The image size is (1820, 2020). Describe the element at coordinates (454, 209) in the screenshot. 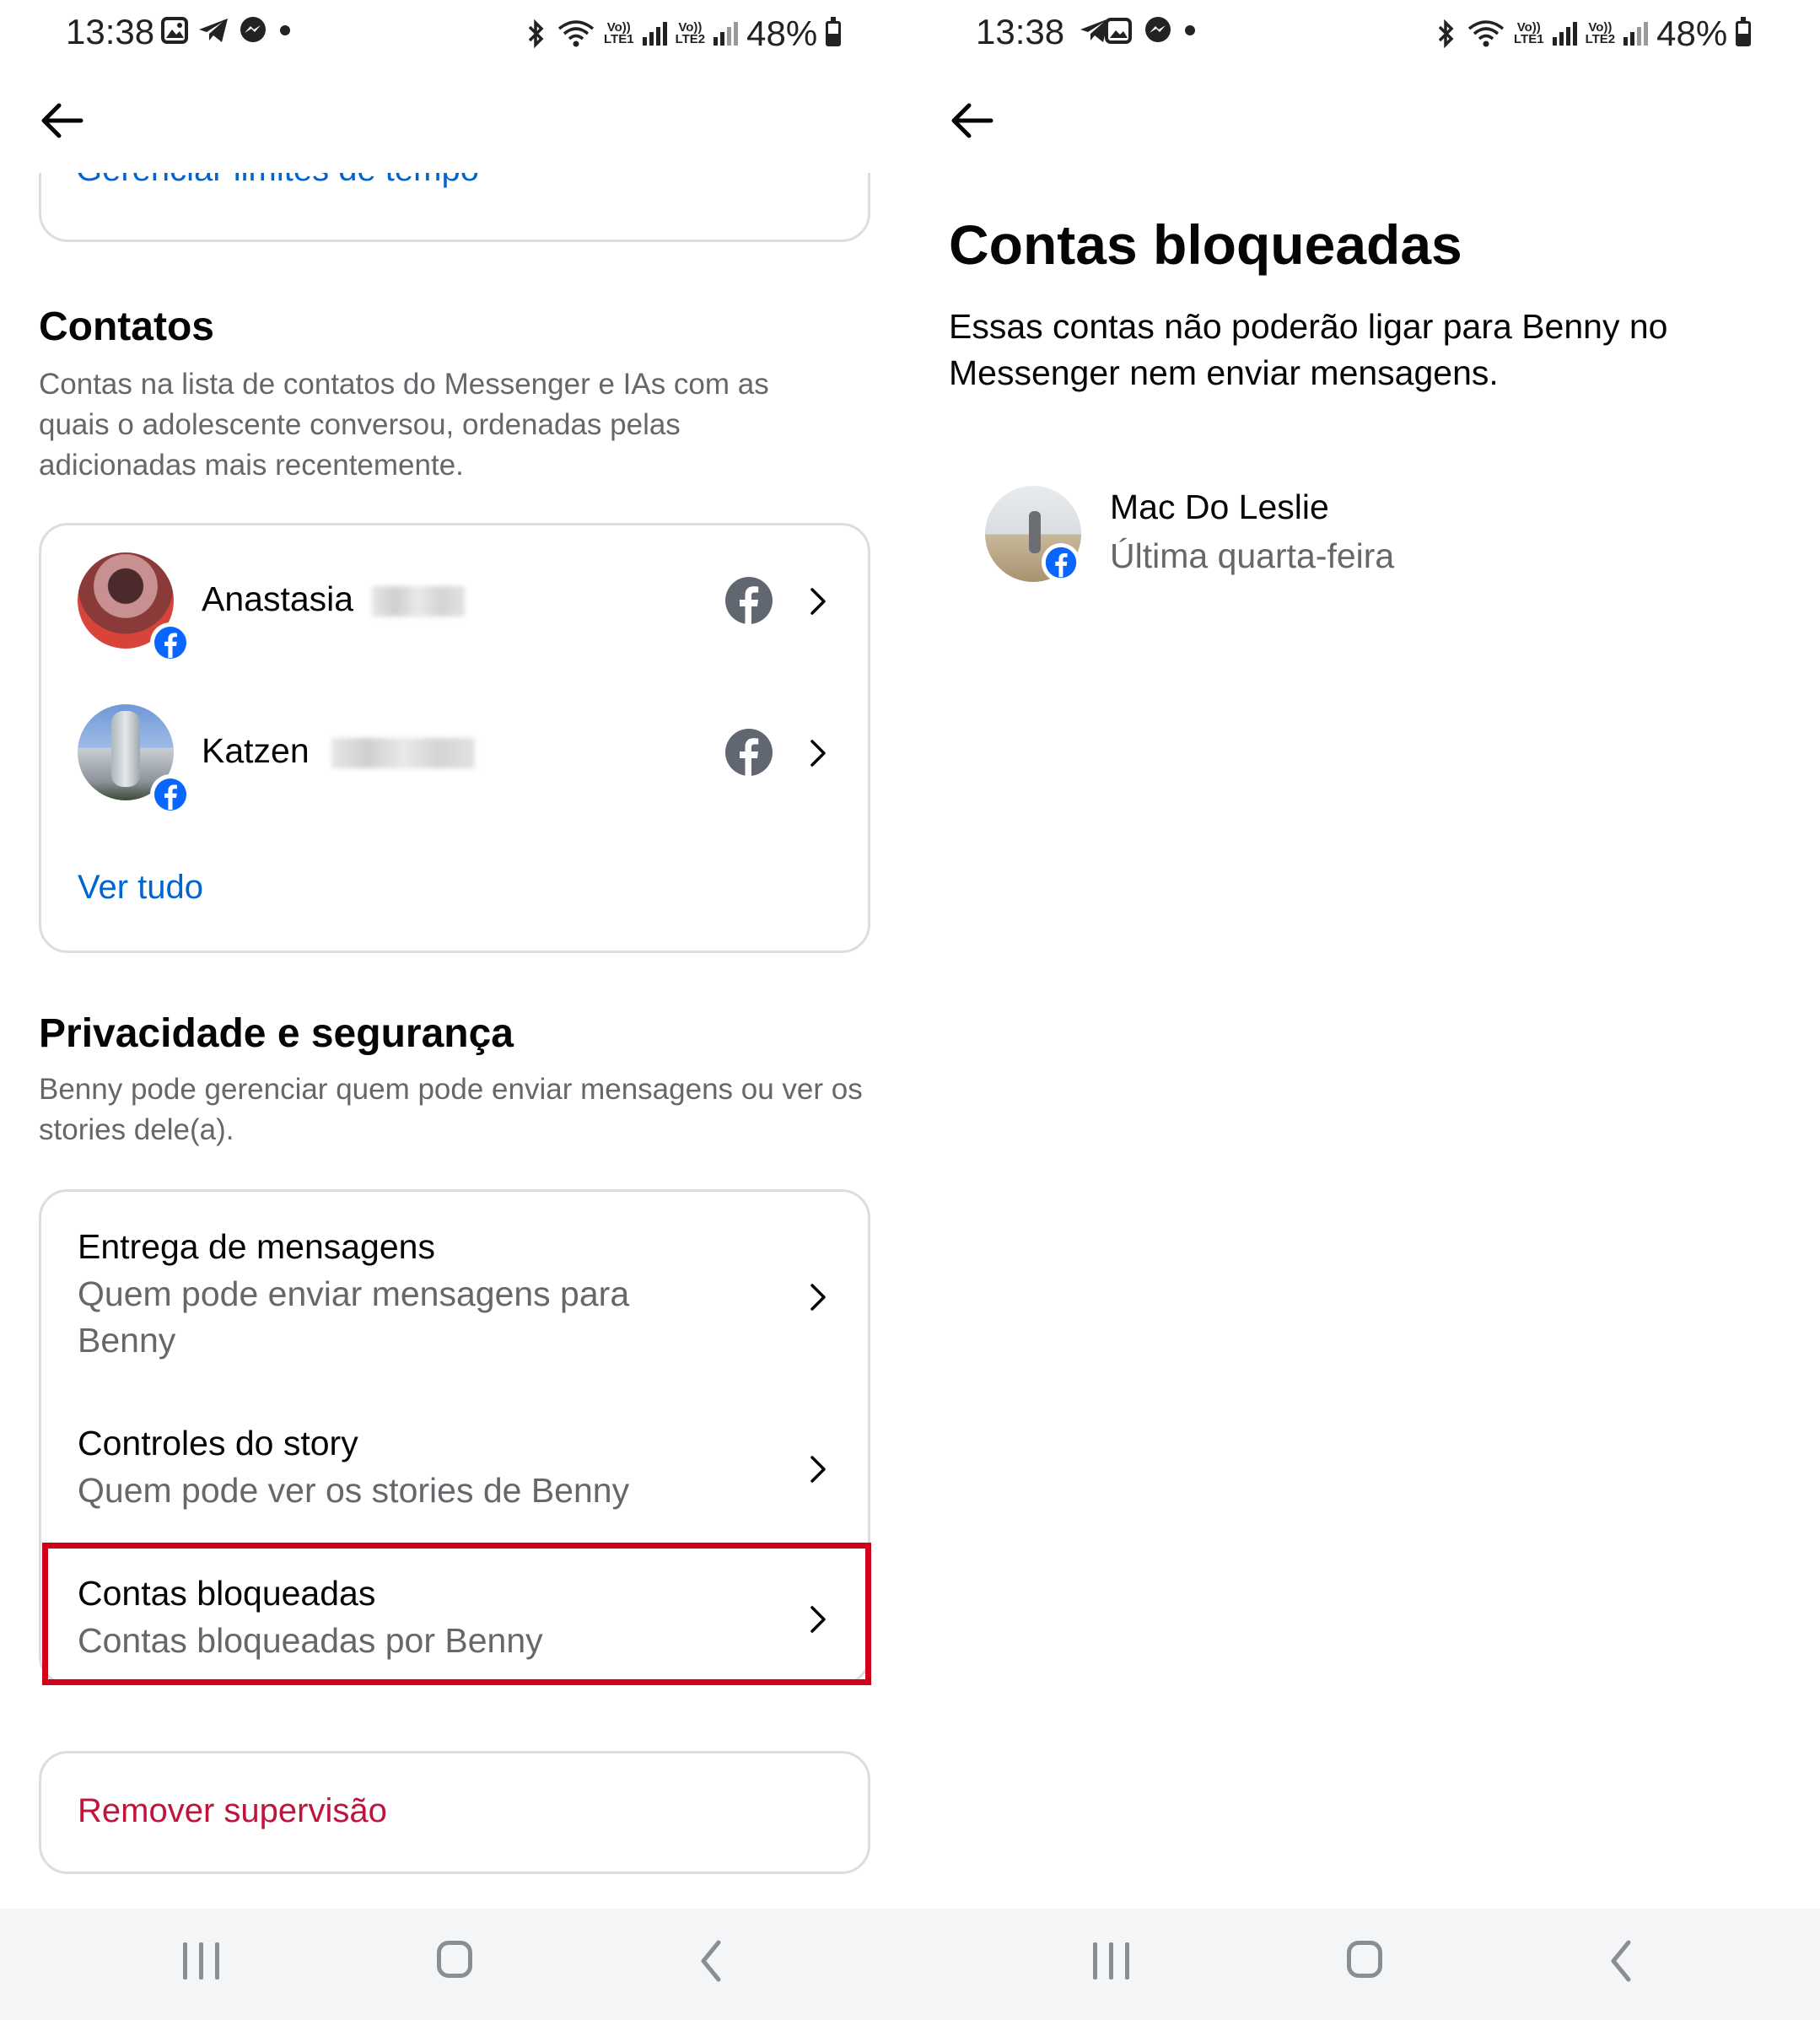

I see `time-limits-card: Gerenciar limites de tempo` at that location.